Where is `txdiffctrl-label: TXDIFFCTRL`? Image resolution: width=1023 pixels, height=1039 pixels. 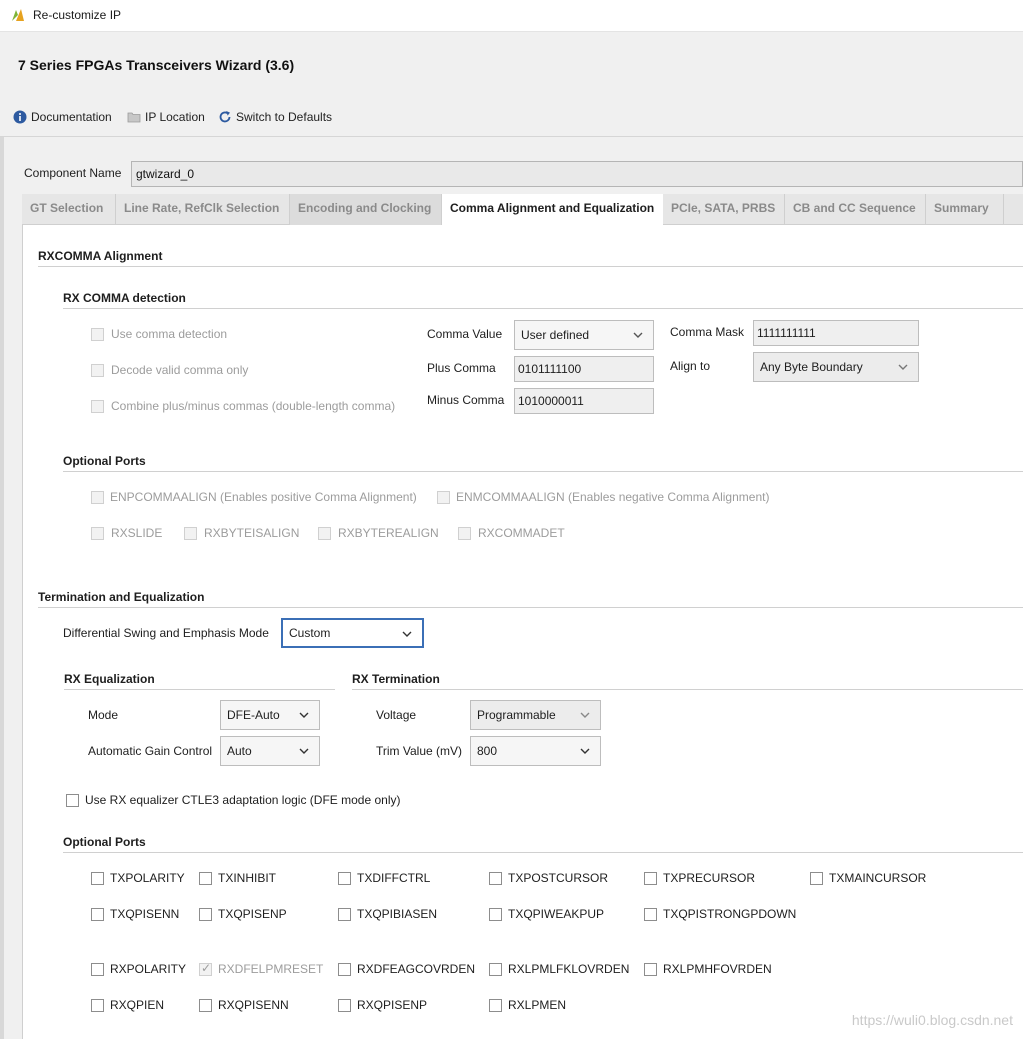 txdiffctrl-label: TXDIFFCTRL is located at coordinates (394, 878).